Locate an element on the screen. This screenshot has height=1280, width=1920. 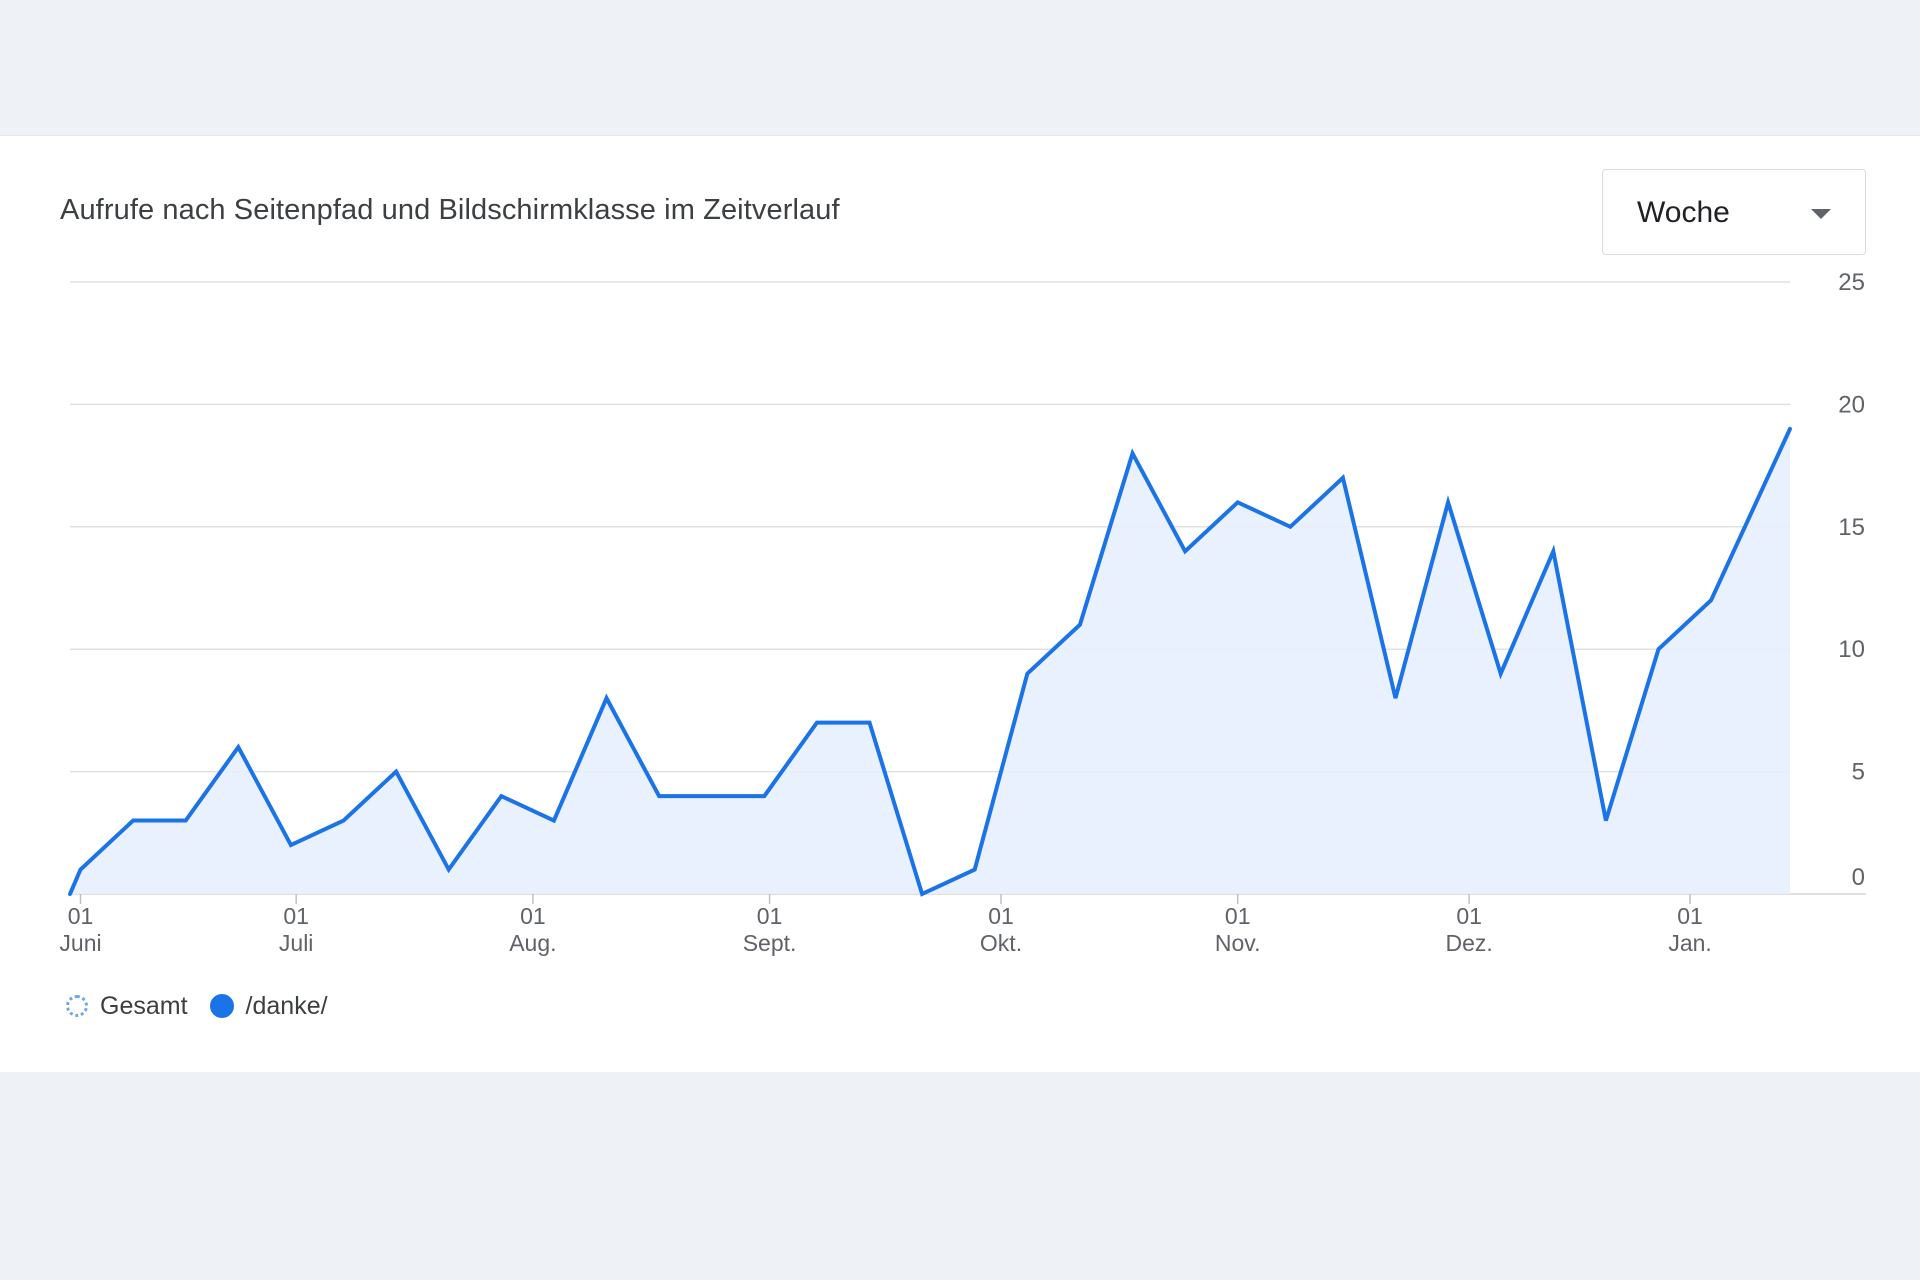
legend-item-gesamt: Gesamt is located at coordinates (127, 1006).